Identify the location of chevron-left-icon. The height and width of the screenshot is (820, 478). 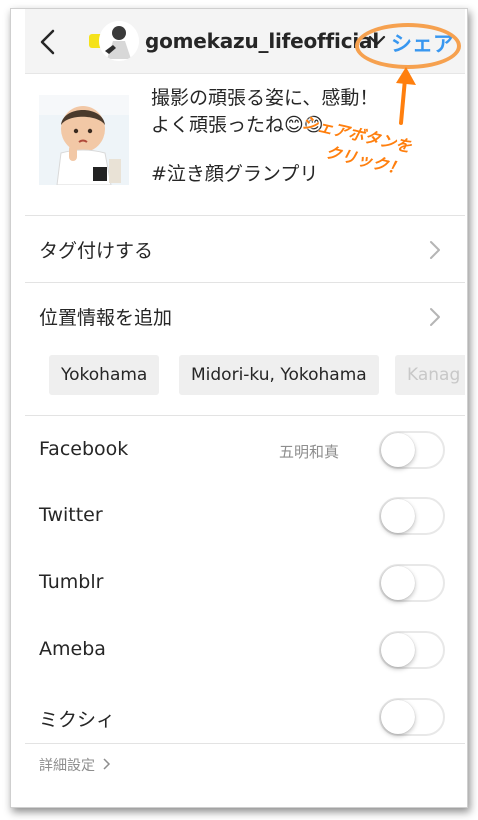
(47, 42).